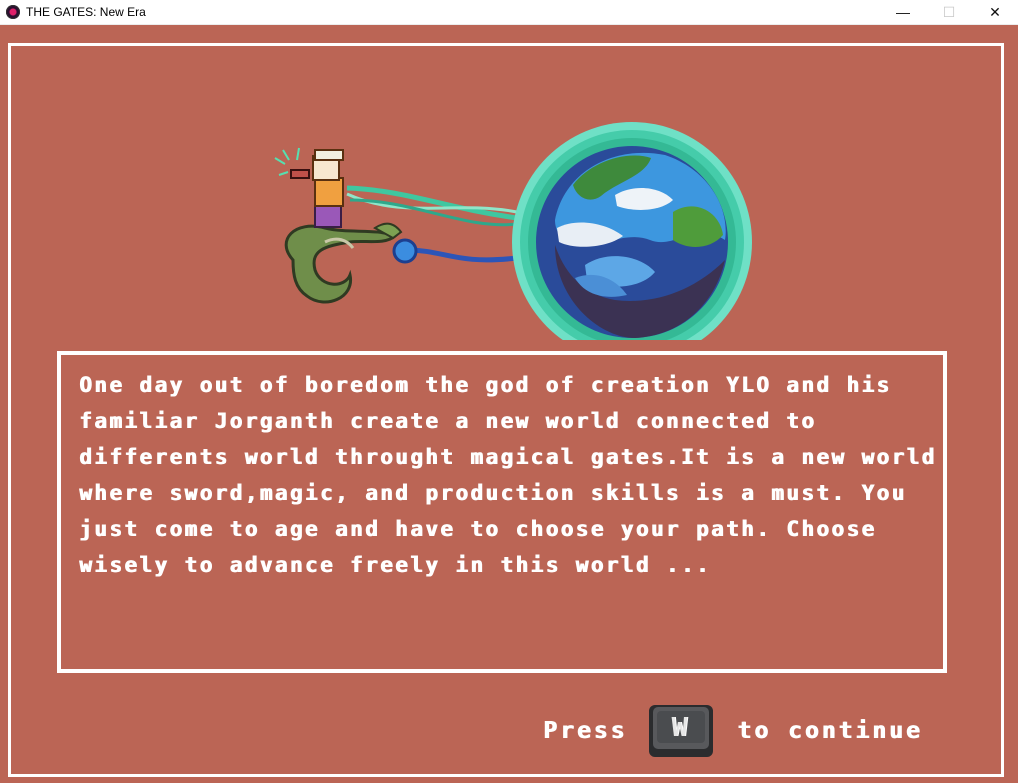  Describe the element at coordinates (995, 12) in the screenshot. I see `close-button: ✕` at that location.